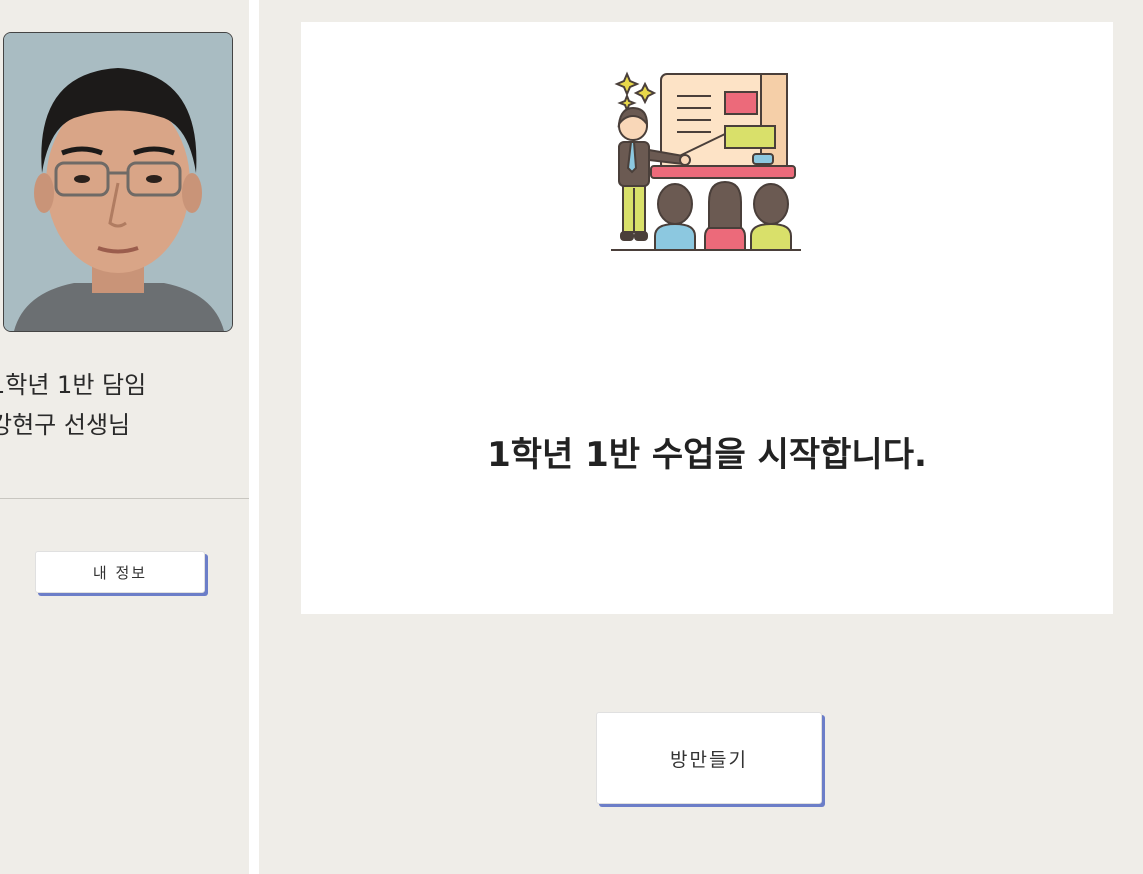  Describe the element at coordinates (124, 498) in the screenshot. I see `sidebar-divider` at that location.